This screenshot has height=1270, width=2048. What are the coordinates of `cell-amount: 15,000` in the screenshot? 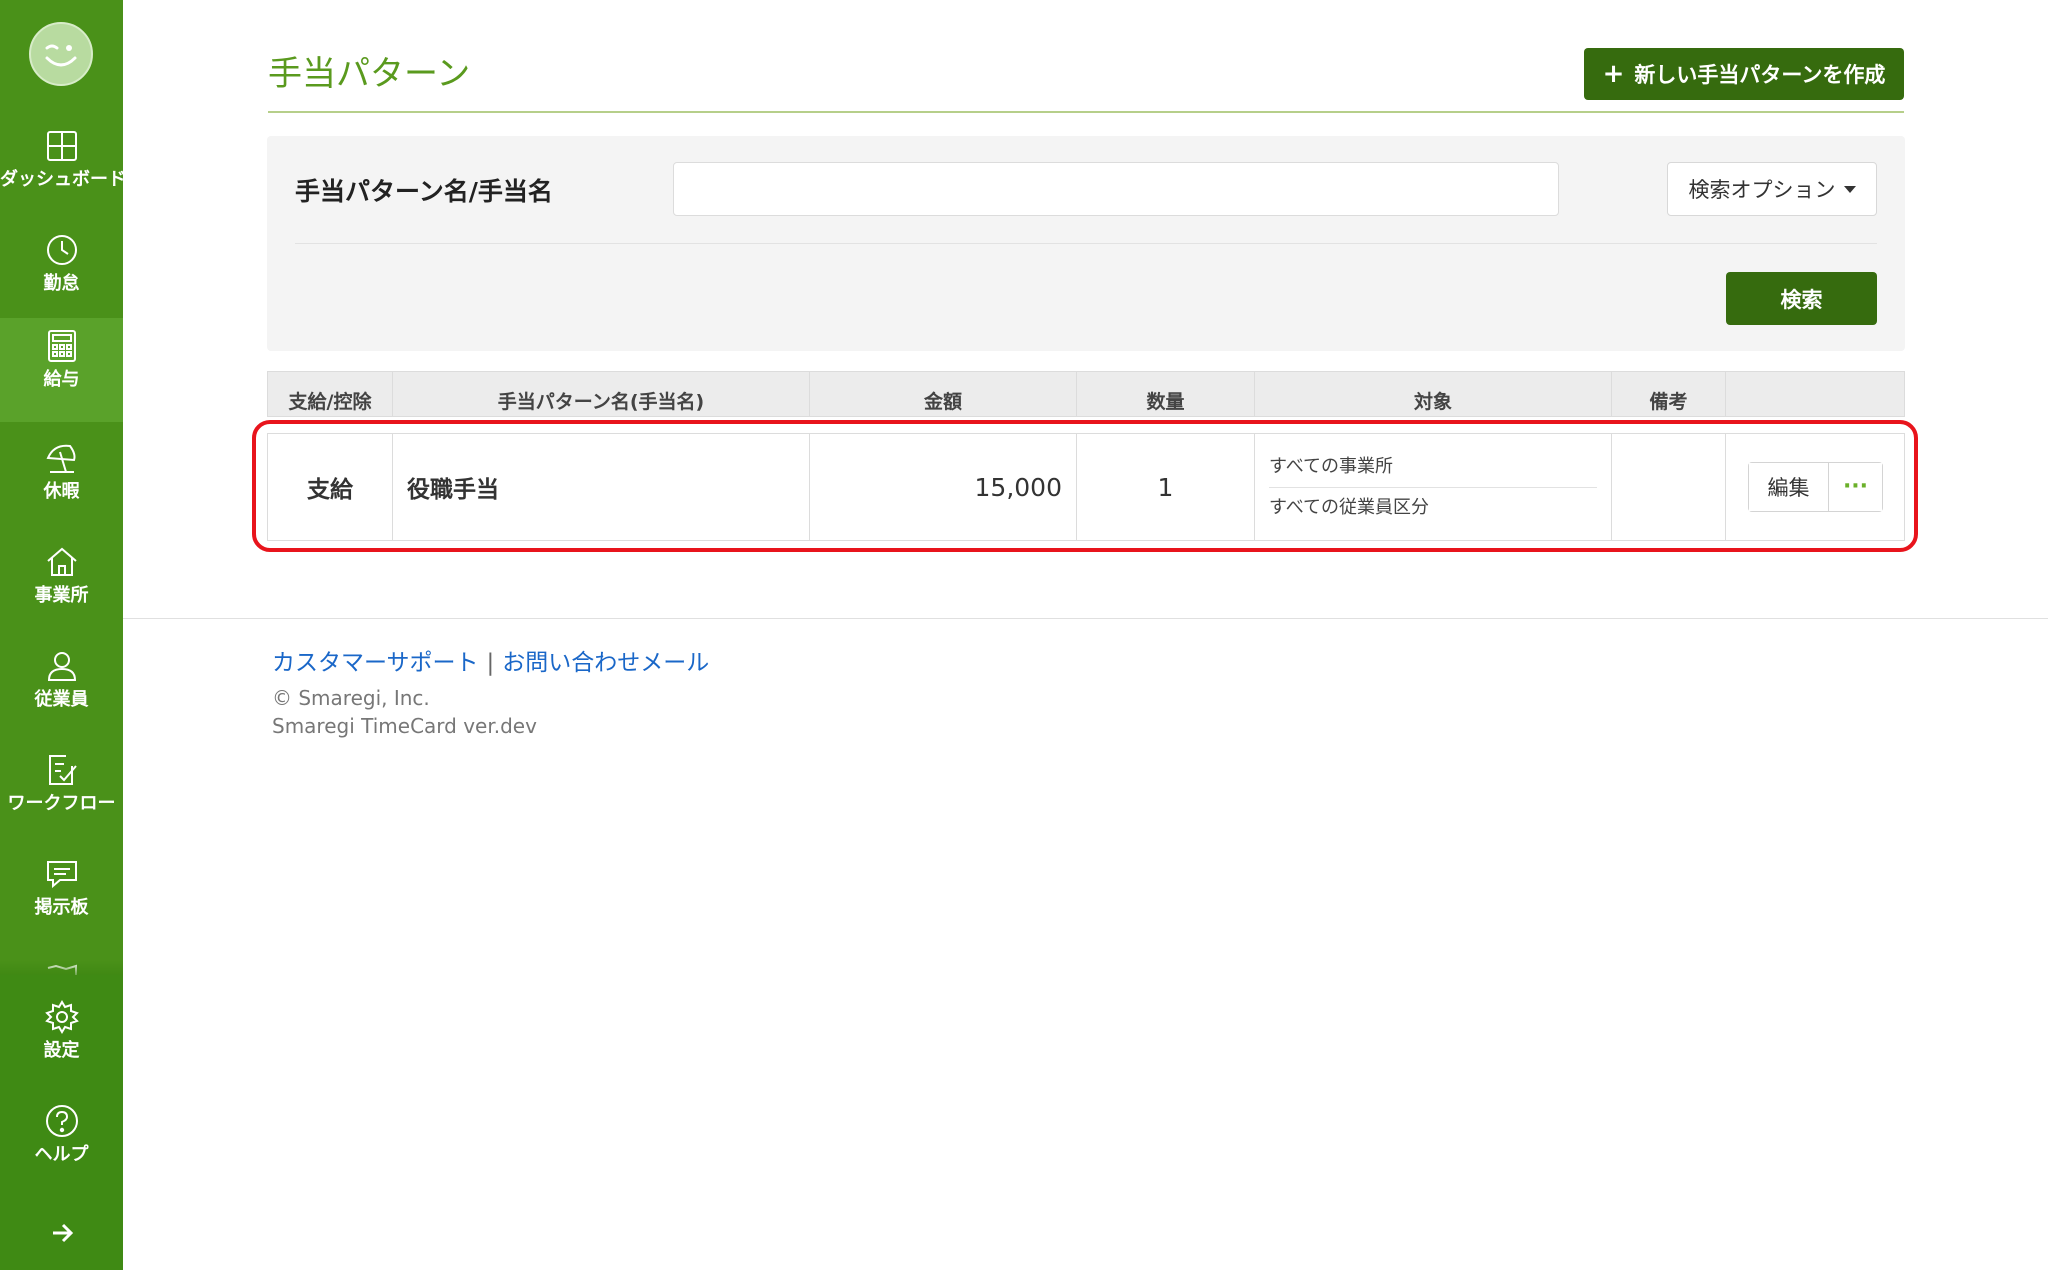 It's located at (943, 487).